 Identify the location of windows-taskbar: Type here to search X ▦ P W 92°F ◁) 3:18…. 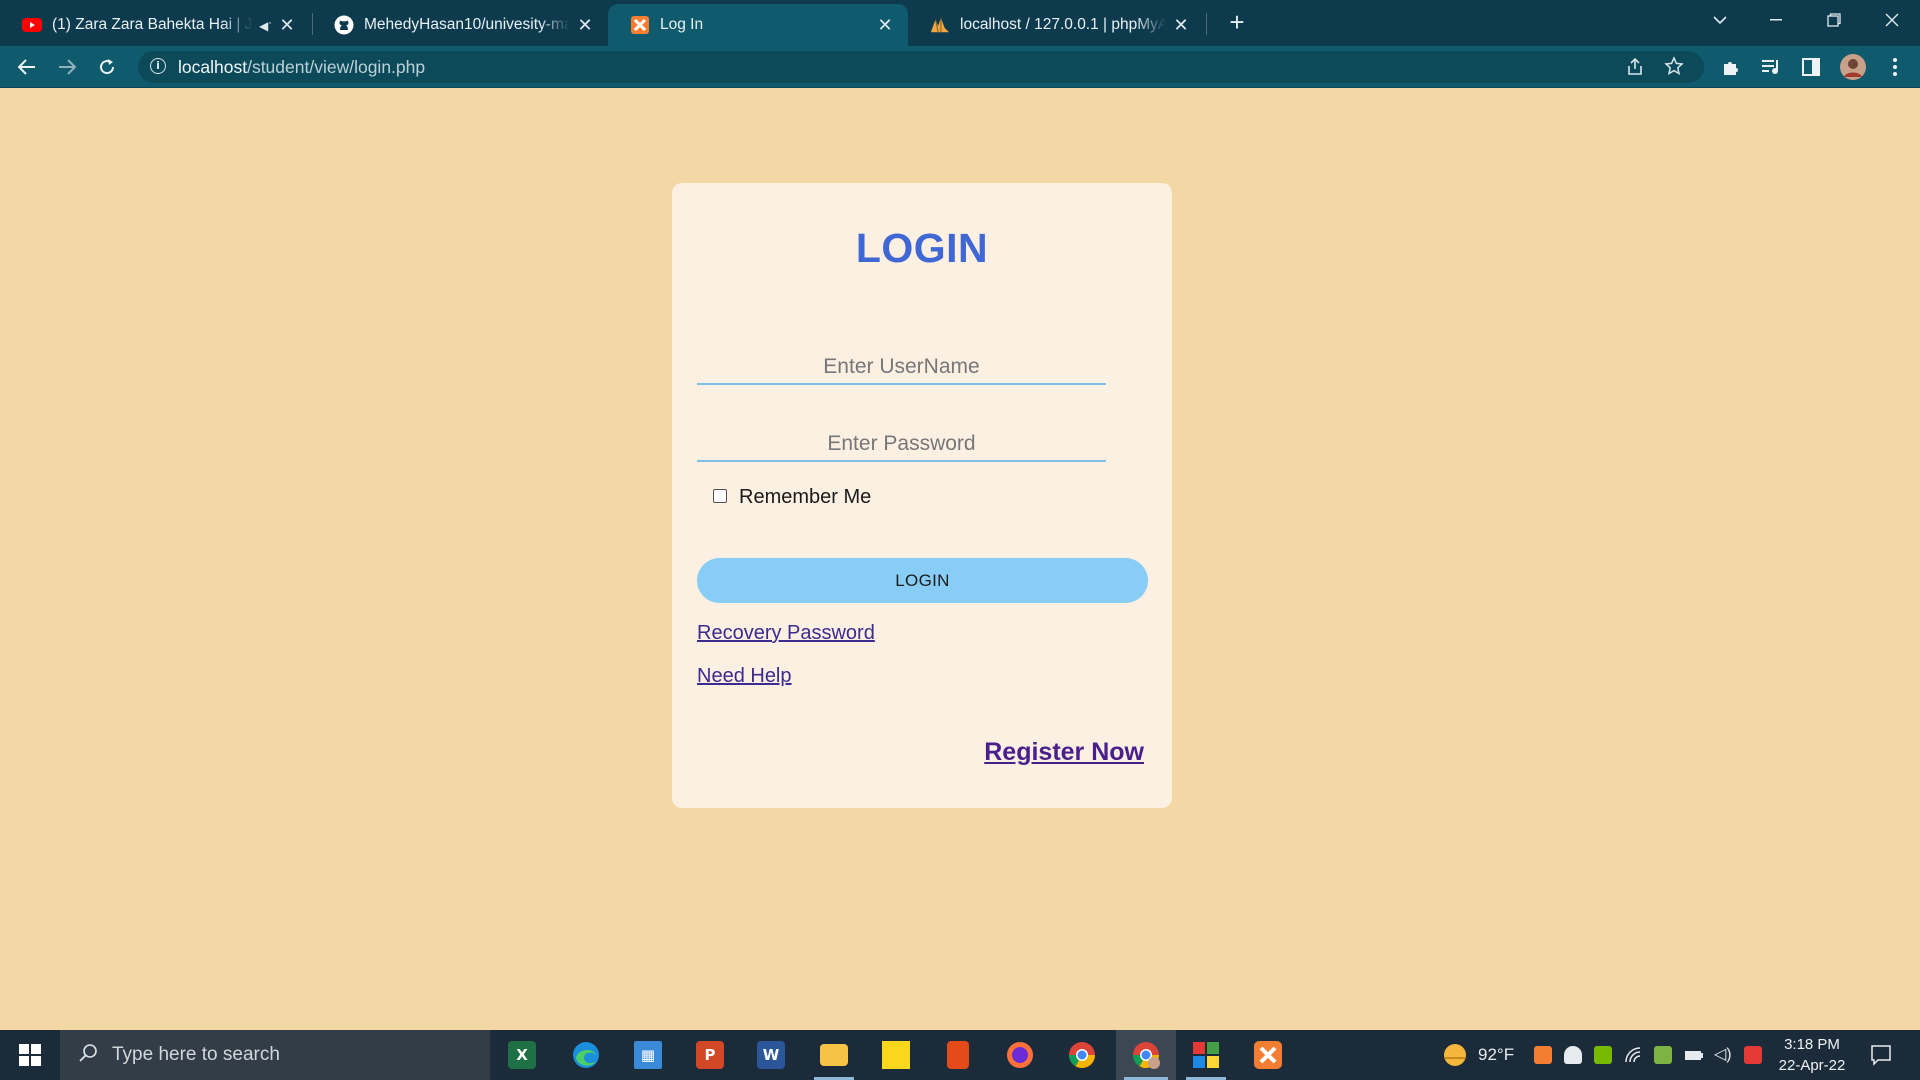
(960, 1055).